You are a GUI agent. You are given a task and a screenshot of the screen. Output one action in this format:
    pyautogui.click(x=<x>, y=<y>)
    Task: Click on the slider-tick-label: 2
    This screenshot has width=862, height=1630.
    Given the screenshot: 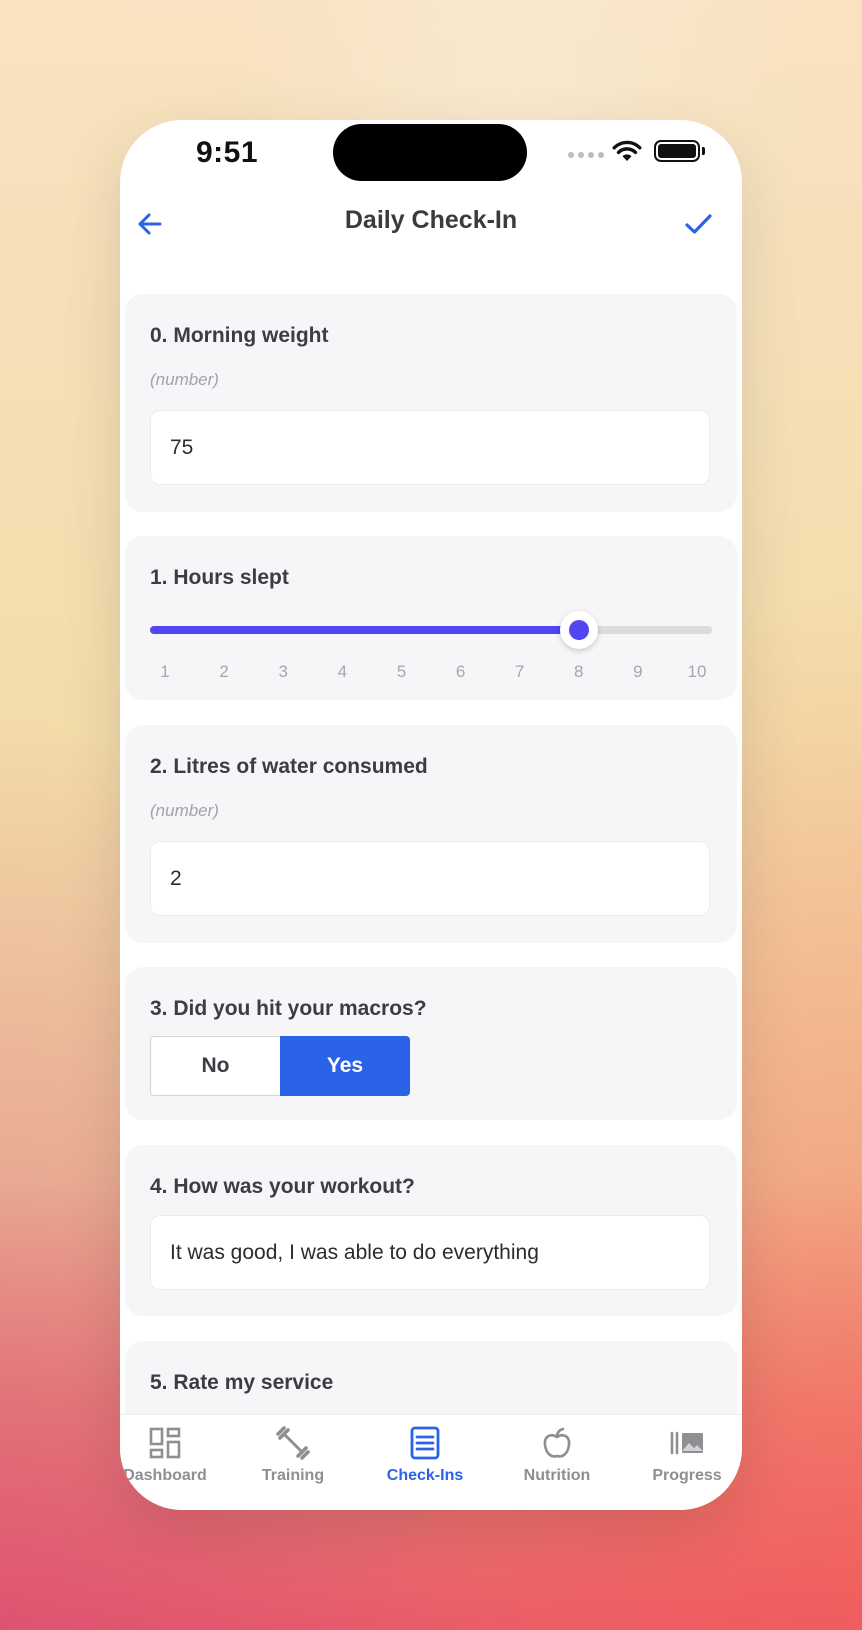 What is the action you would take?
    pyautogui.click(x=224, y=671)
    